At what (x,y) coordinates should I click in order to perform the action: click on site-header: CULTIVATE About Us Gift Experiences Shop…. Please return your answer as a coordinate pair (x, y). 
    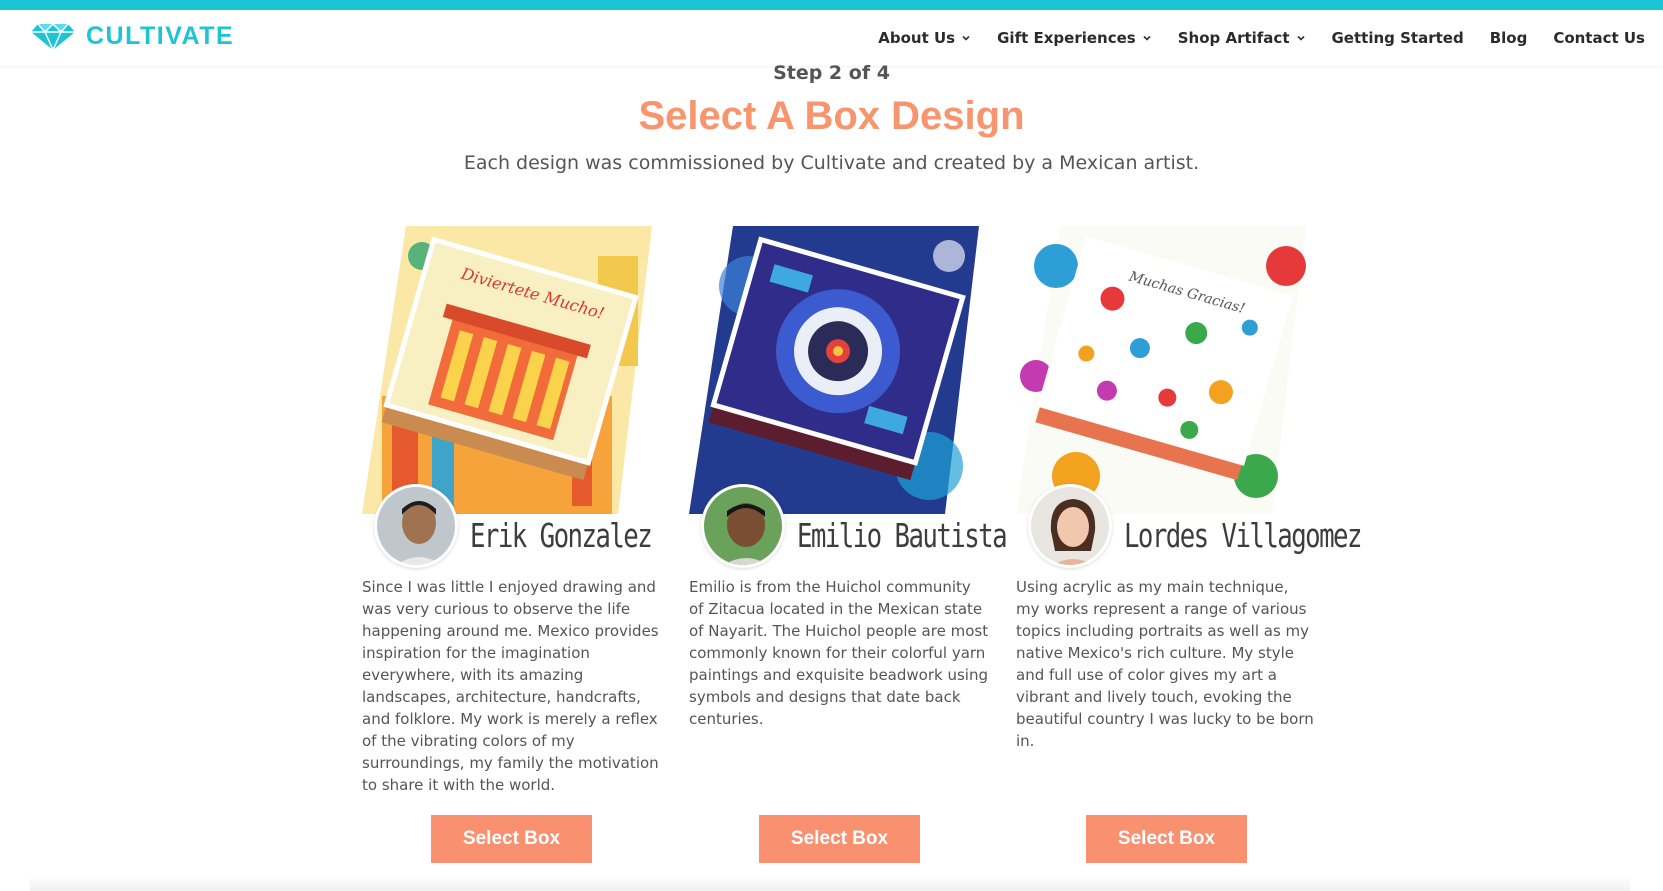
    Looking at the image, I should click on (831, 38).